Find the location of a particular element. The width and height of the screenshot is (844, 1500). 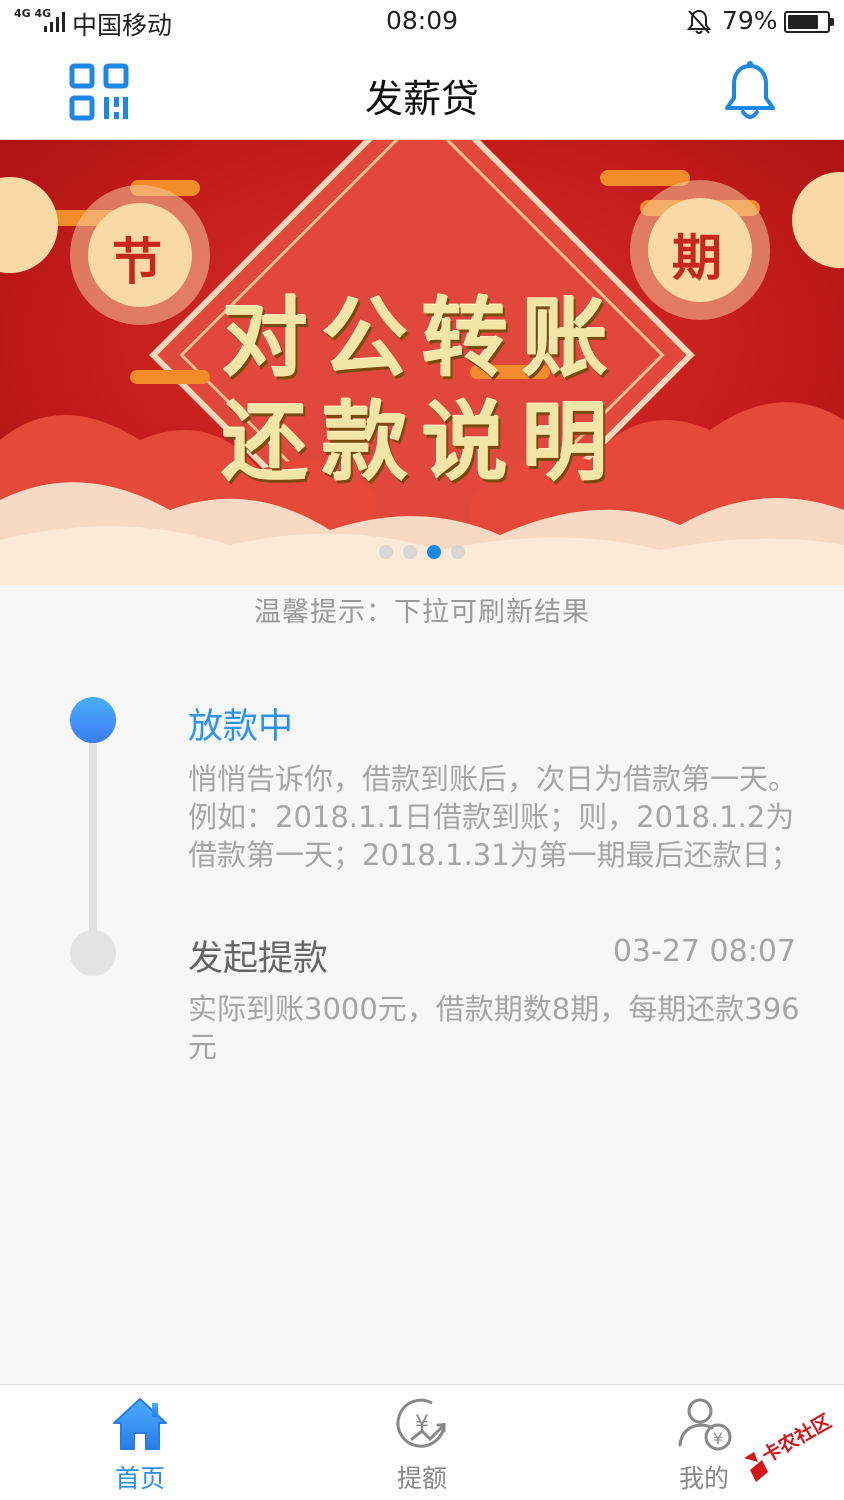

timeline-node-active is located at coordinates (93, 720).